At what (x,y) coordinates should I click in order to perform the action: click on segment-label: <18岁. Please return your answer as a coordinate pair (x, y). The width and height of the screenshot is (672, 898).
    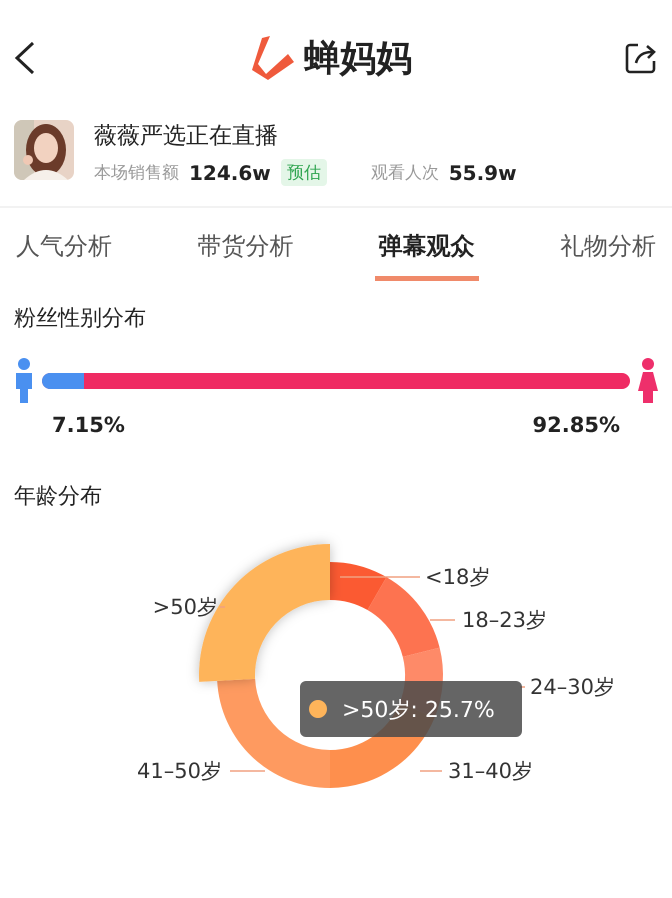
    Looking at the image, I should click on (457, 577).